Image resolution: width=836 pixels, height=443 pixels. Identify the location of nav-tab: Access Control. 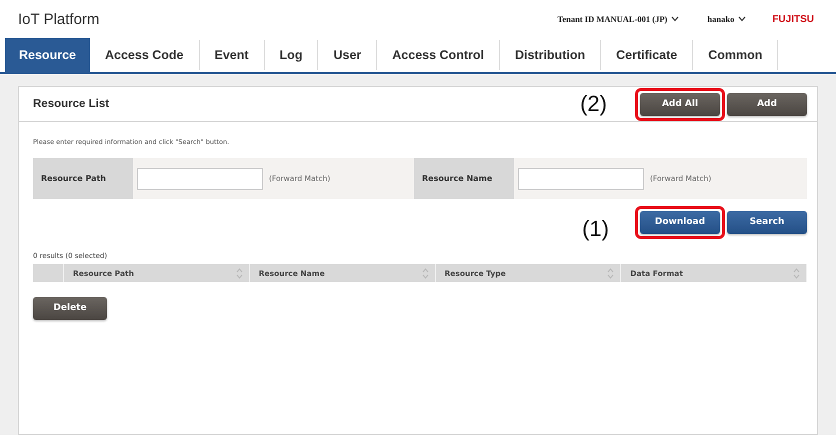
(438, 55).